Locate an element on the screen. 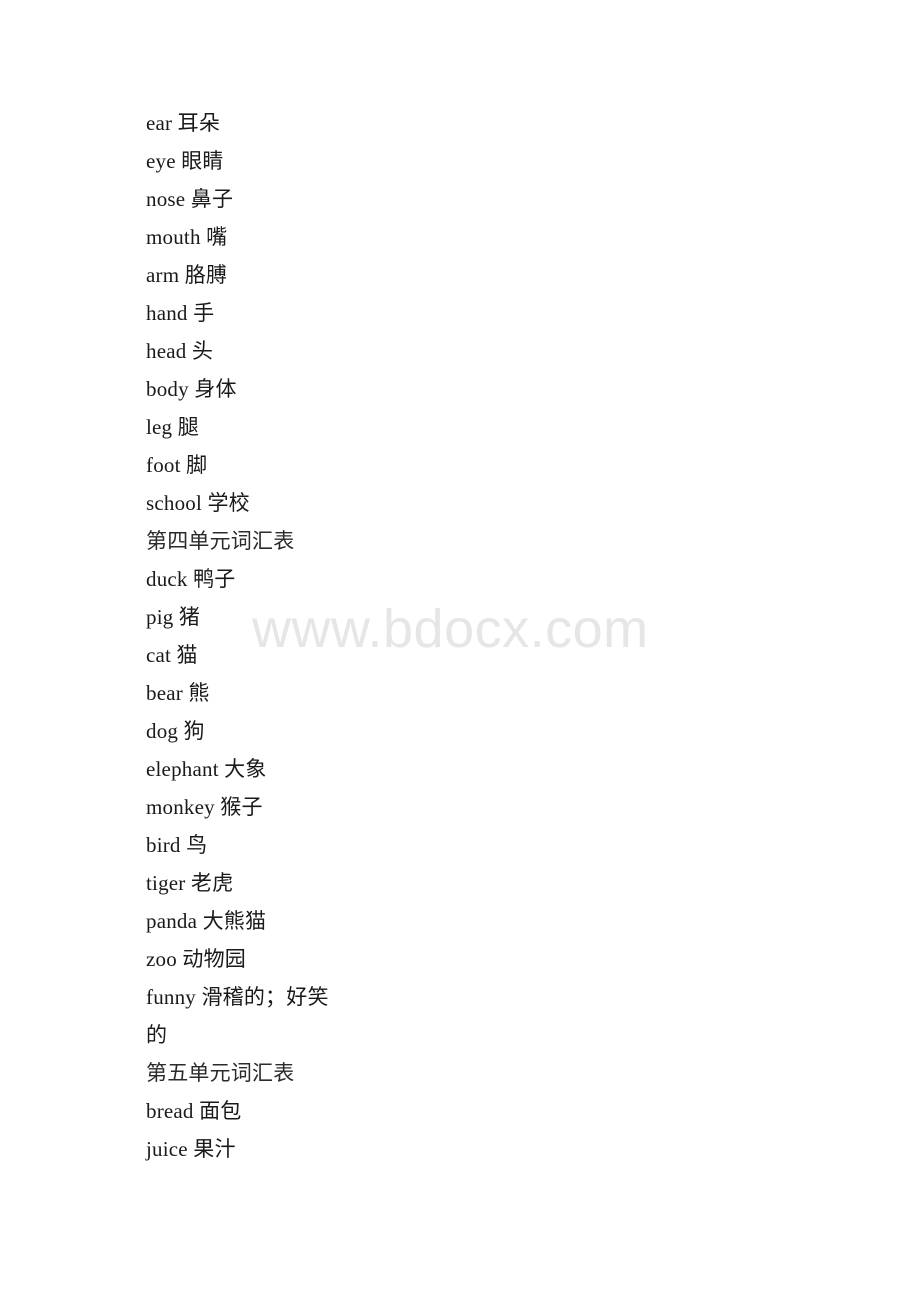 This screenshot has width=920, height=1302. vocabulary-line: panda 大熊猫 is located at coordinates (206, 921).